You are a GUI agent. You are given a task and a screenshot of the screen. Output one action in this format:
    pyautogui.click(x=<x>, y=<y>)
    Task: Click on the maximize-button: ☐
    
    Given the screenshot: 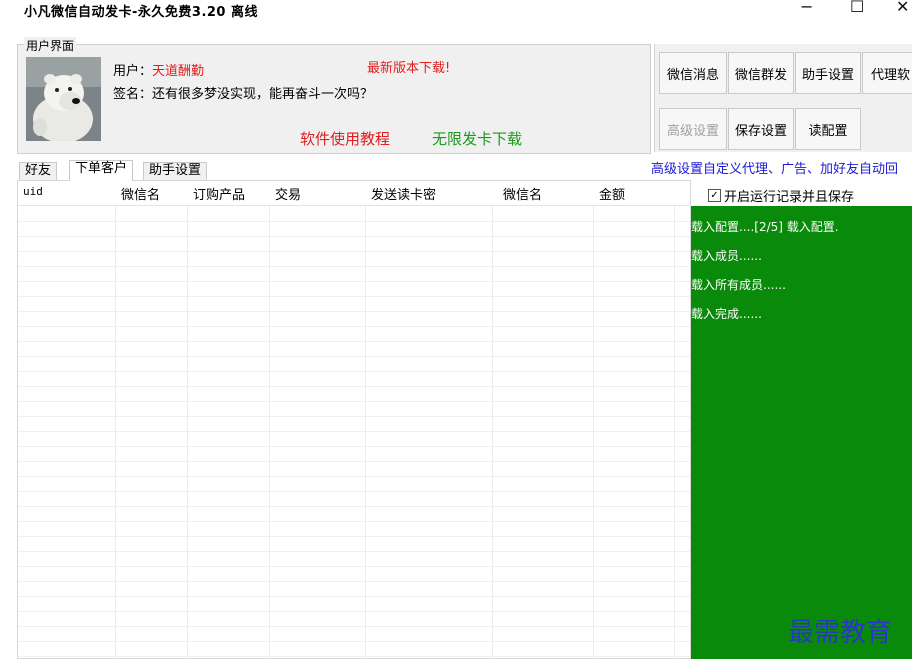 What is the action you would take?
    pyautogui.click(x=857, y=8)
    